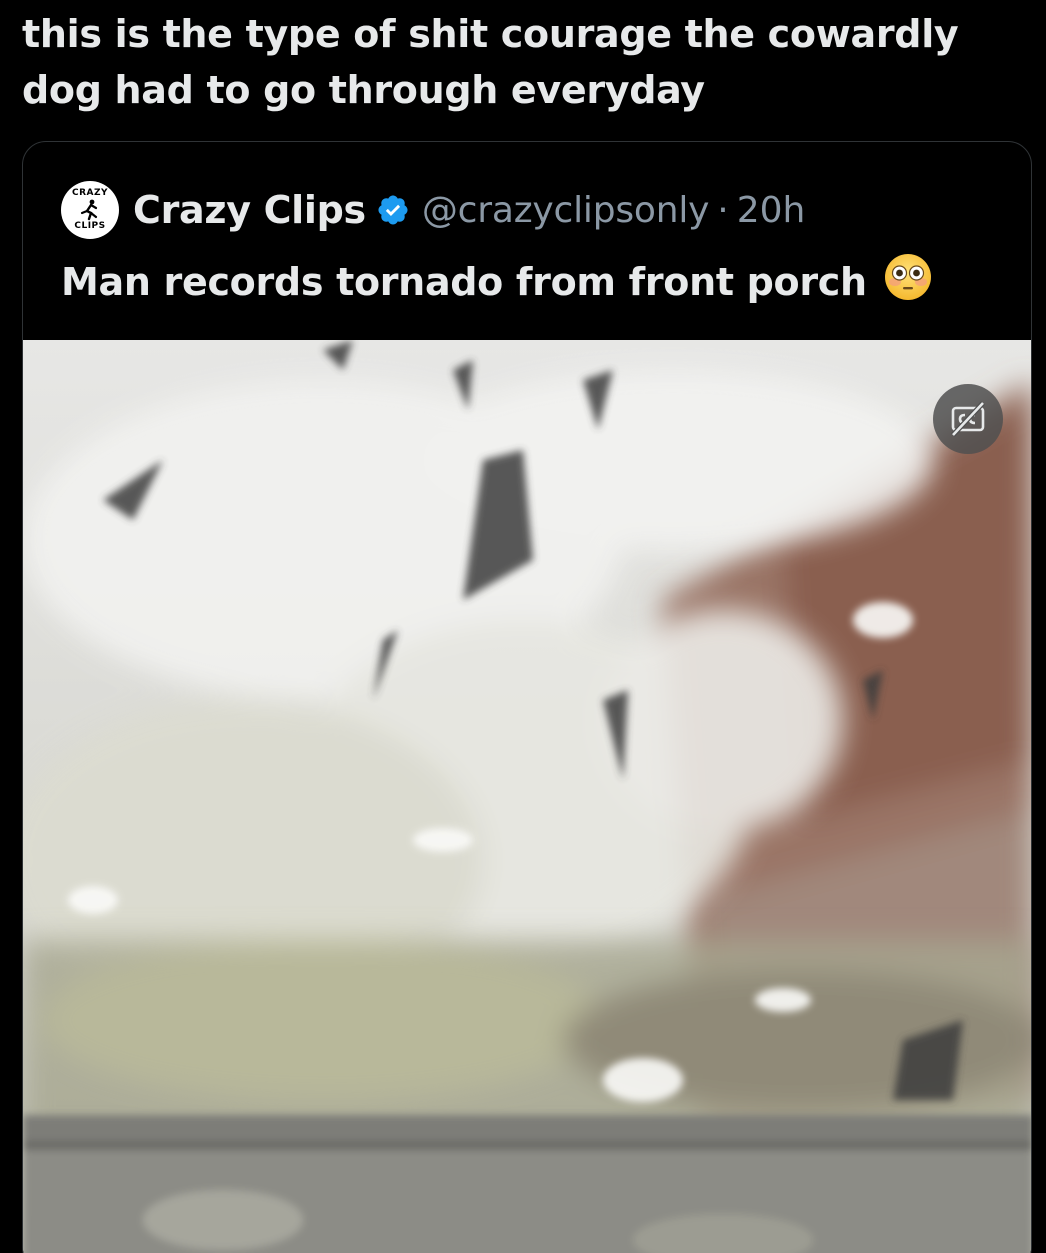  I want to click on quoted-tweet-text: Man records tornado from front porch, so click(464, 281).